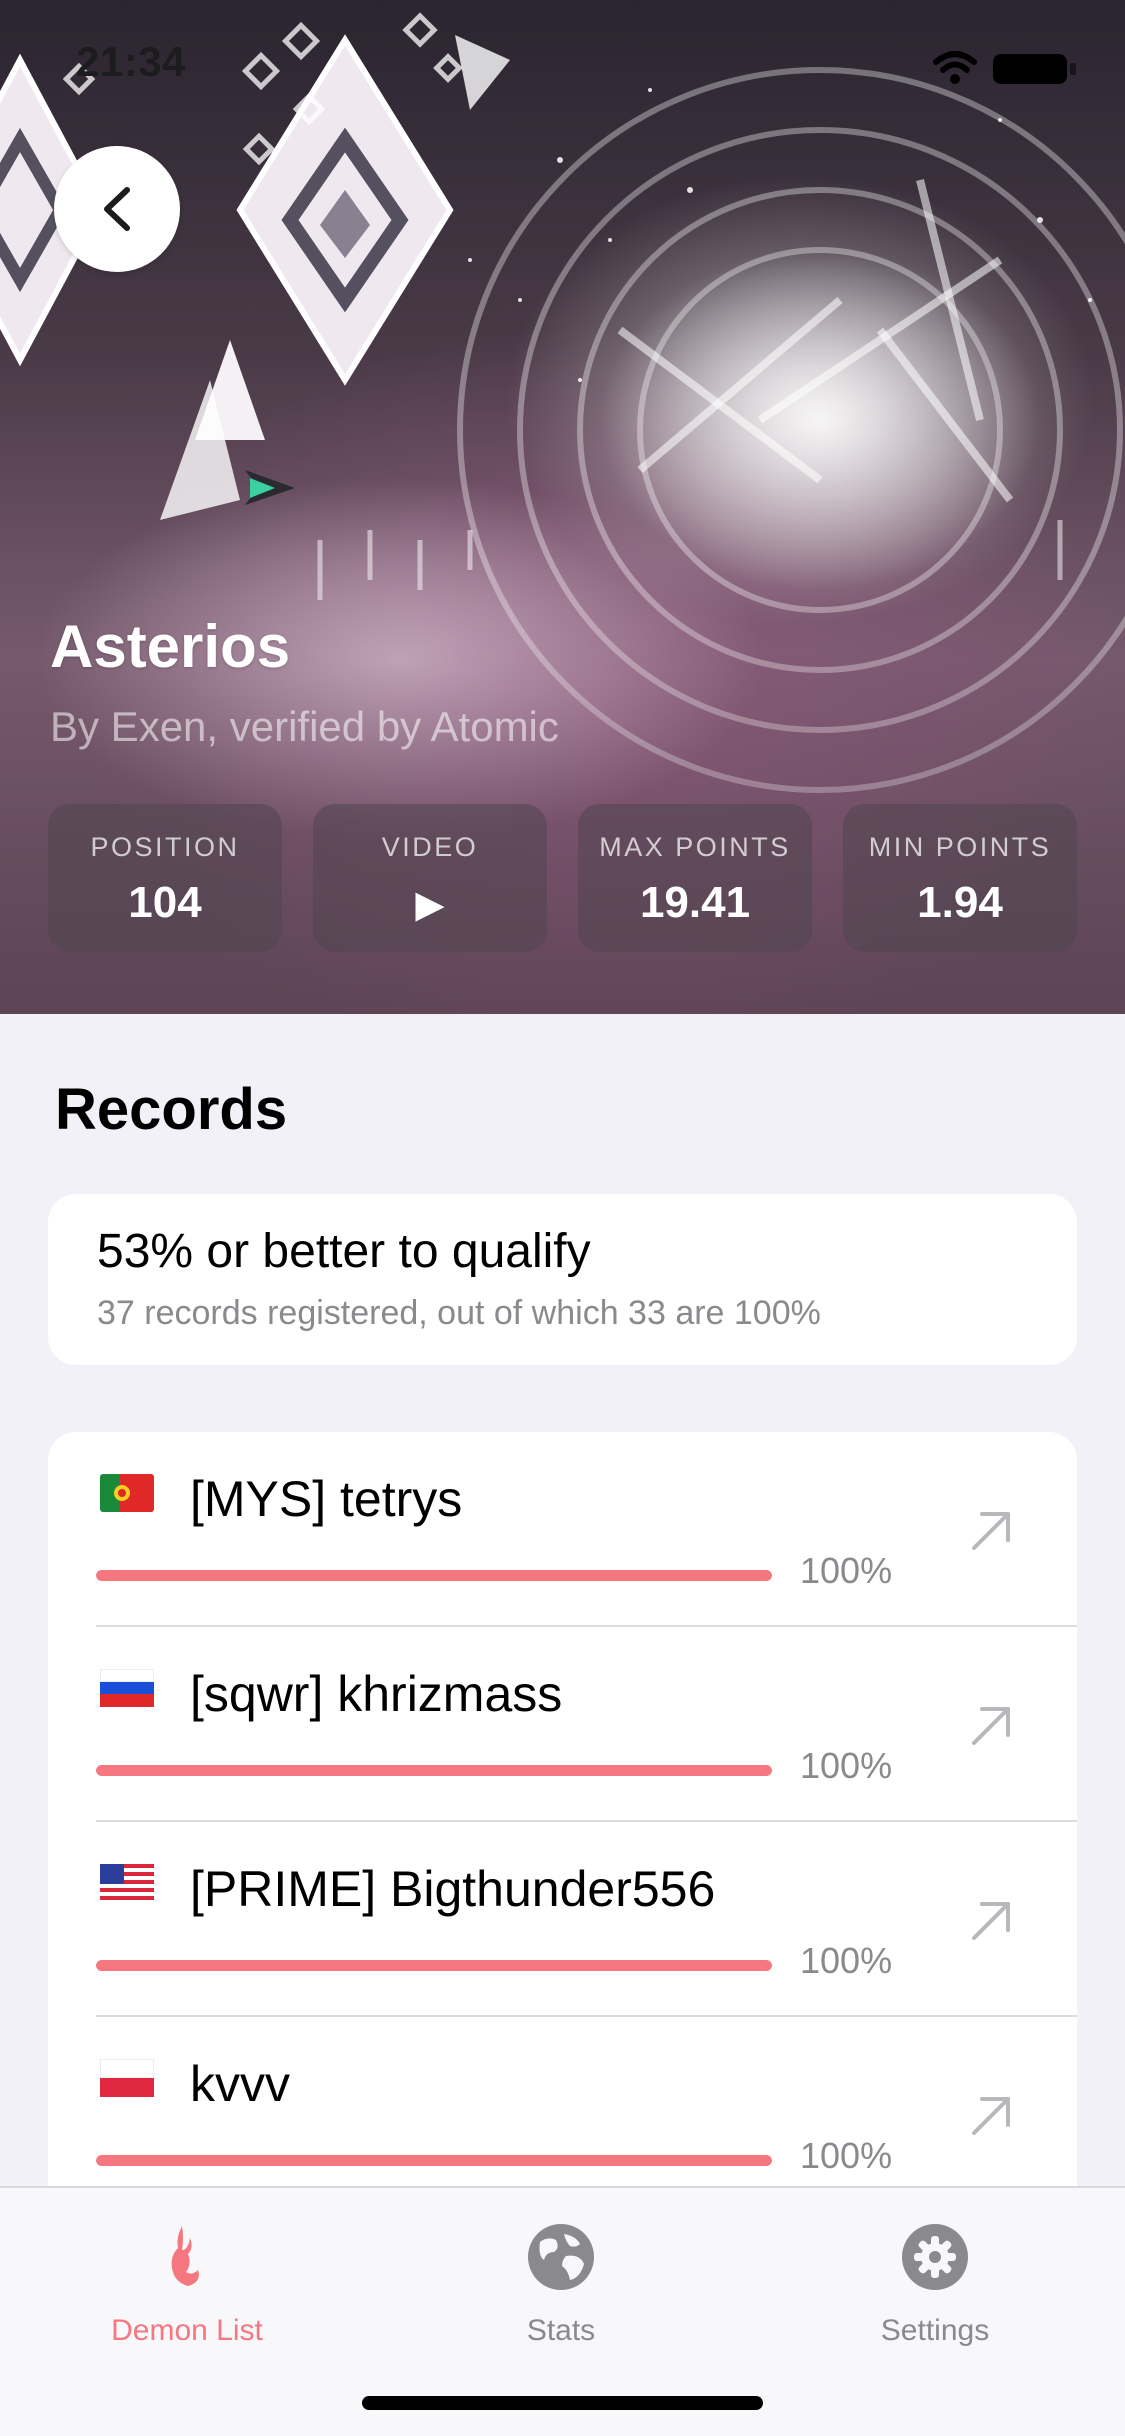 The height and width of the screenshot is (2436, 1125). What do you see at coordinates (561, 2257) in the screenshot?
I see `globe-icon` at bounding box center [561, 2257].